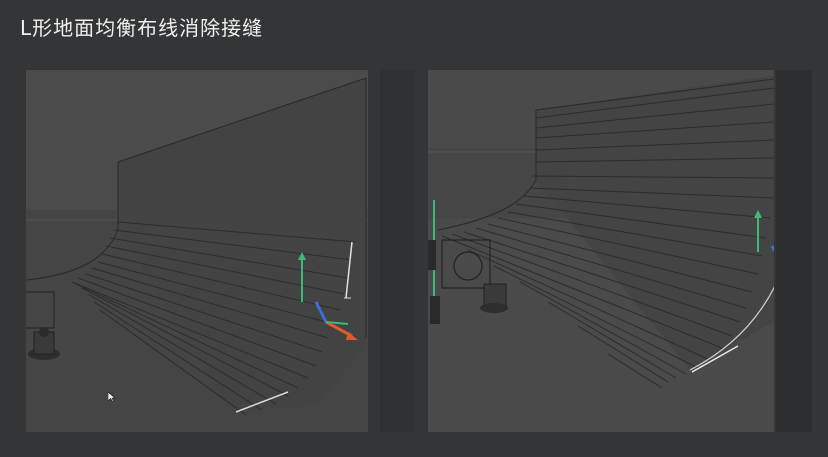 Image resolution: width=828 pixels, height=457 pixels. Describe the element at coordinates (397, 251) in the screenshot. I see `viewport-divider` at that location.